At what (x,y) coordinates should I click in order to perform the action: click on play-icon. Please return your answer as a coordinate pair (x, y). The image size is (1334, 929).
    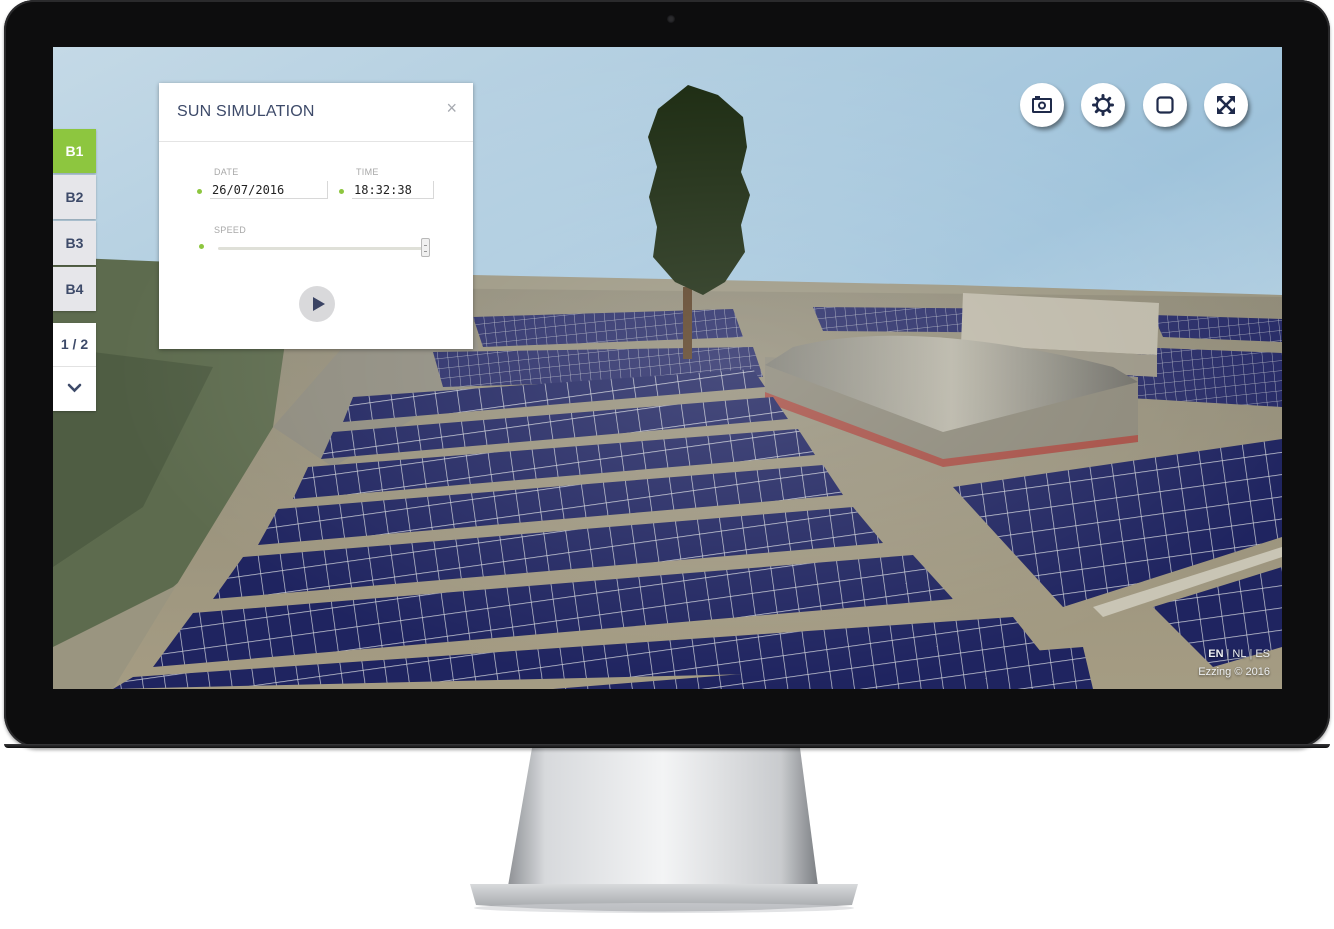
    Looking at the image, I should click on (319, 304).